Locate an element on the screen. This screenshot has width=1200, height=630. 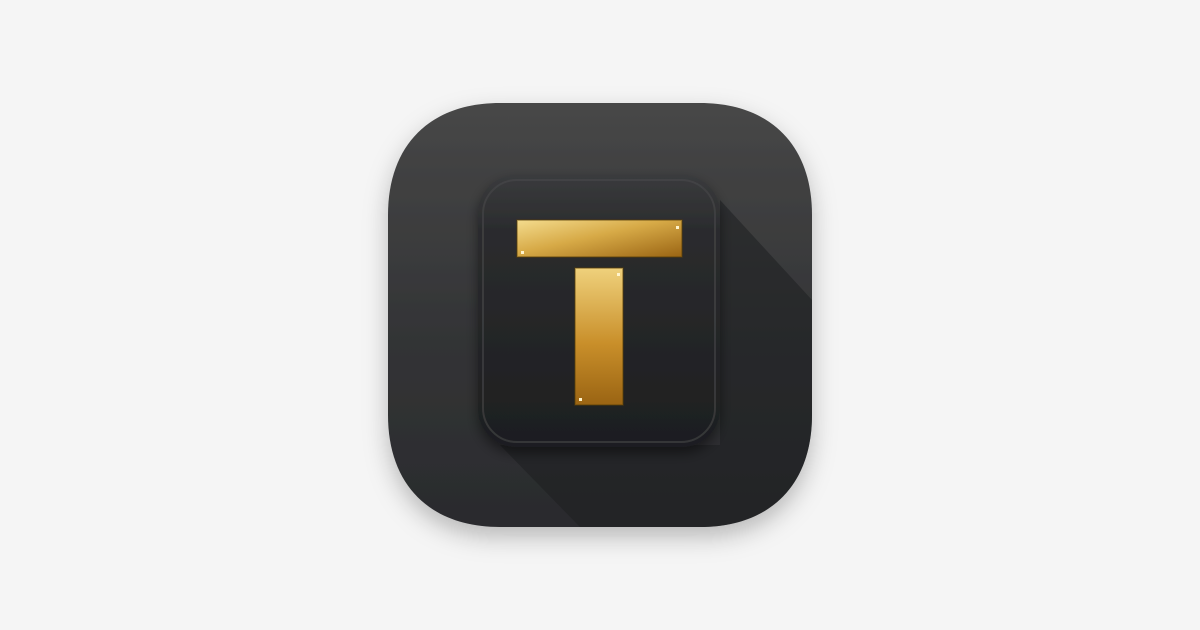
t-crossbar is located at coordinates (599, 238).